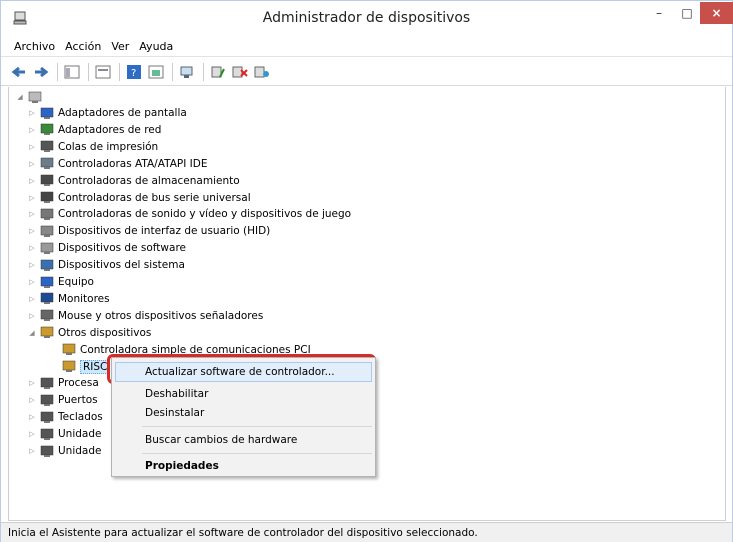 The image size is (733, 542). I want to click on scan-hardware-menu-item: Buscar cambios de hardware, so click(221, 440).